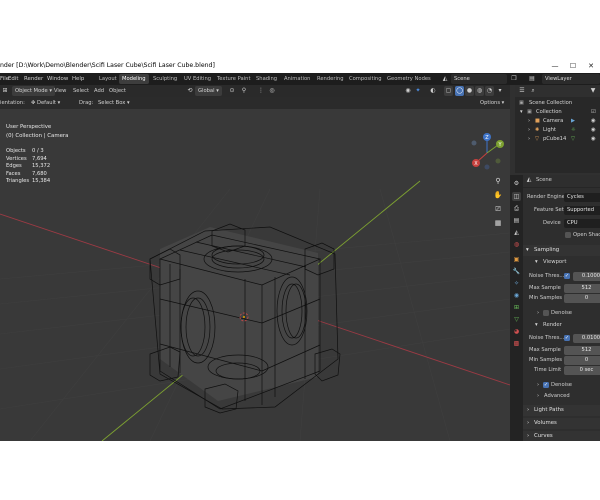 This screenshot has height=500, width=600. I want to click on camera-view-icon: ⎚, so click(498, 209).